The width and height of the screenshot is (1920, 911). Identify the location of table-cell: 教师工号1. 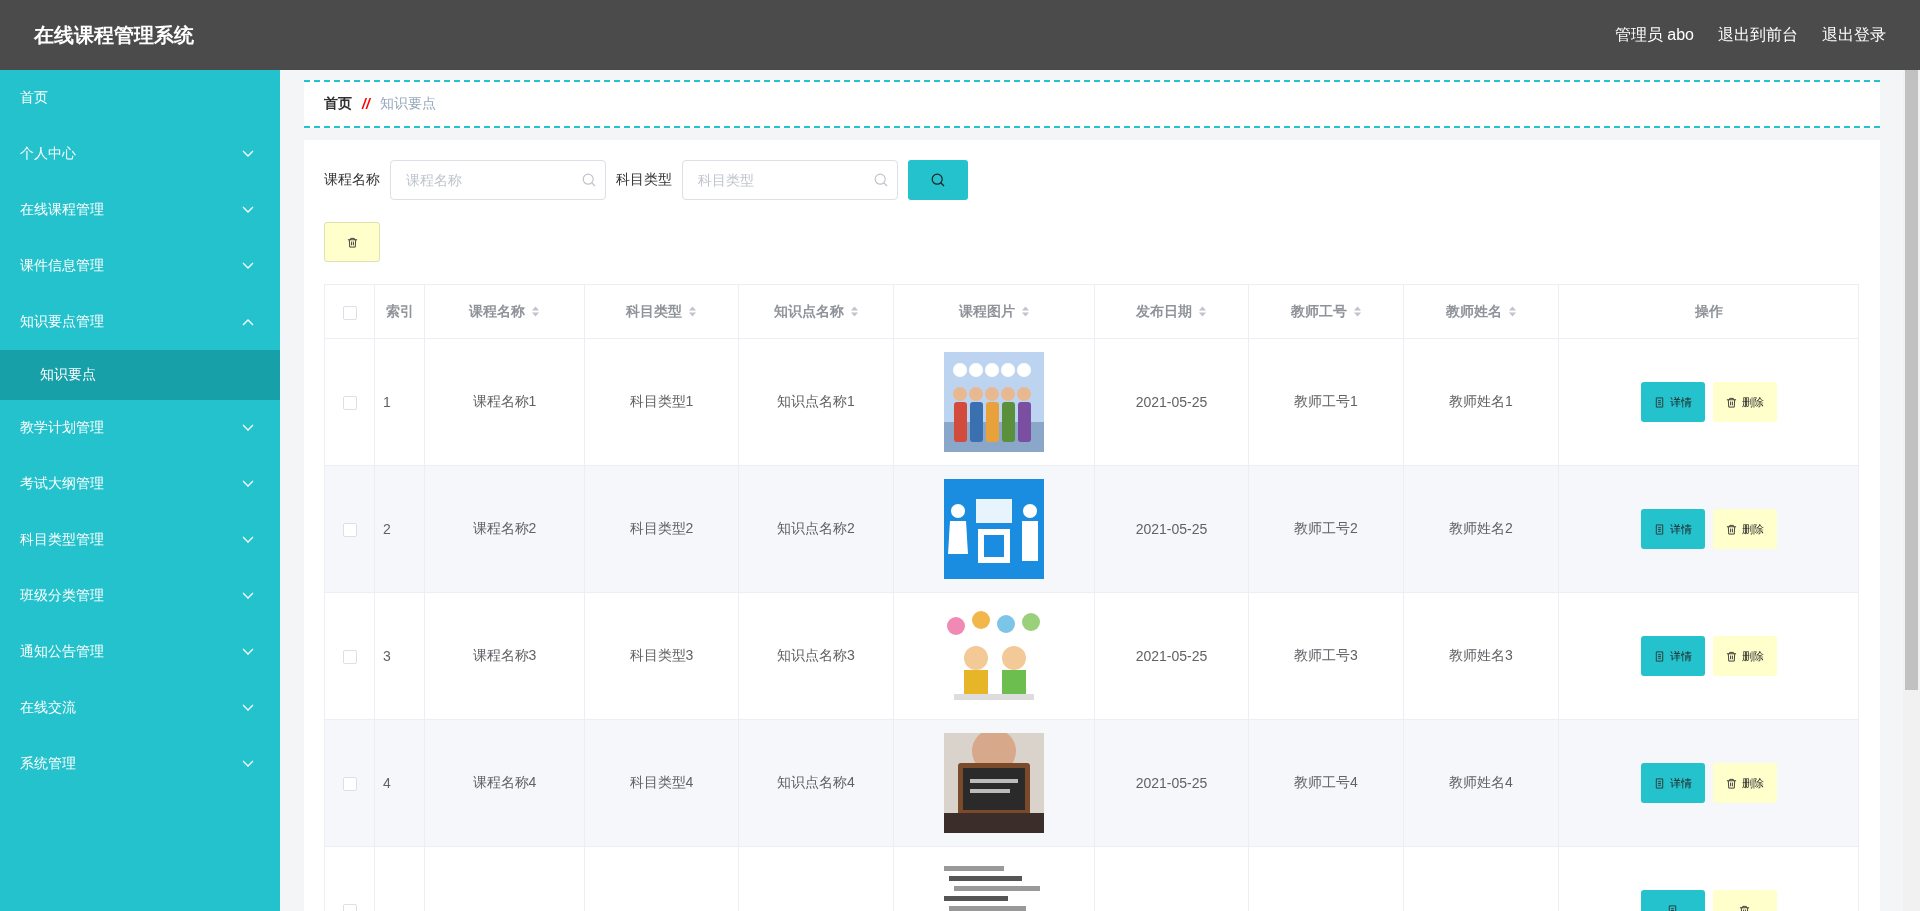
(1326, 401).